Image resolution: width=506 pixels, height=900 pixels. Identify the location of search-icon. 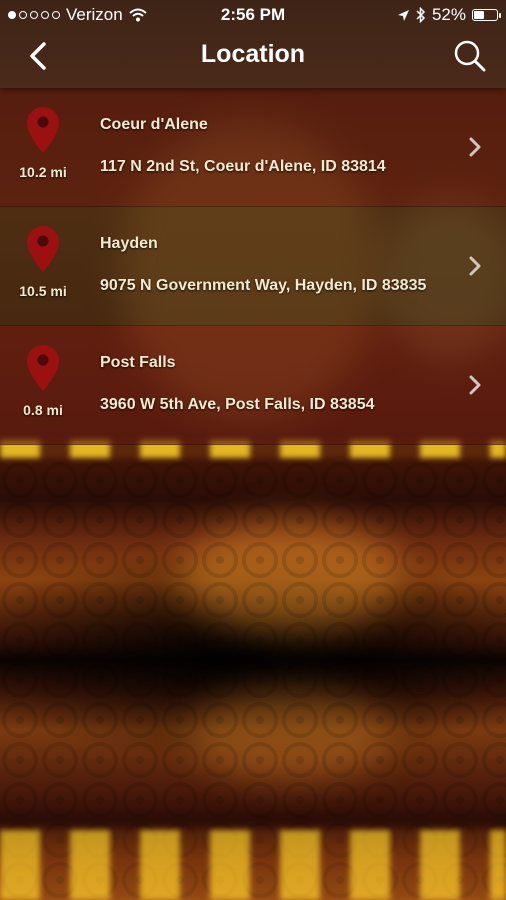
(470, 56).